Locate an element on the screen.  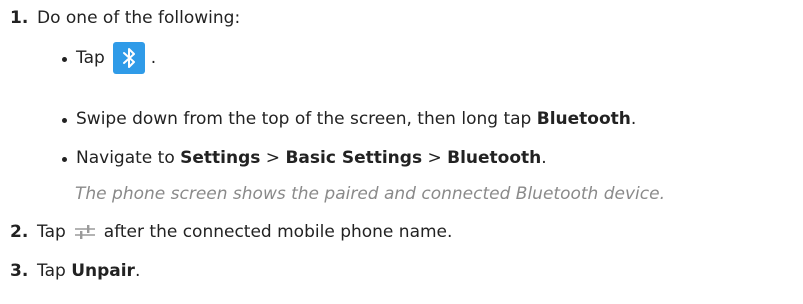
step-text: Do one of the following: is located at coordinates (139, 18).